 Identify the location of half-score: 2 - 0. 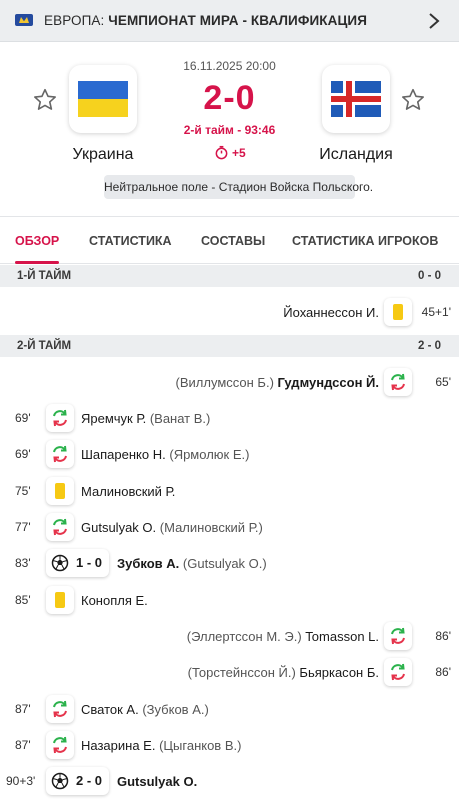
(429, 346).